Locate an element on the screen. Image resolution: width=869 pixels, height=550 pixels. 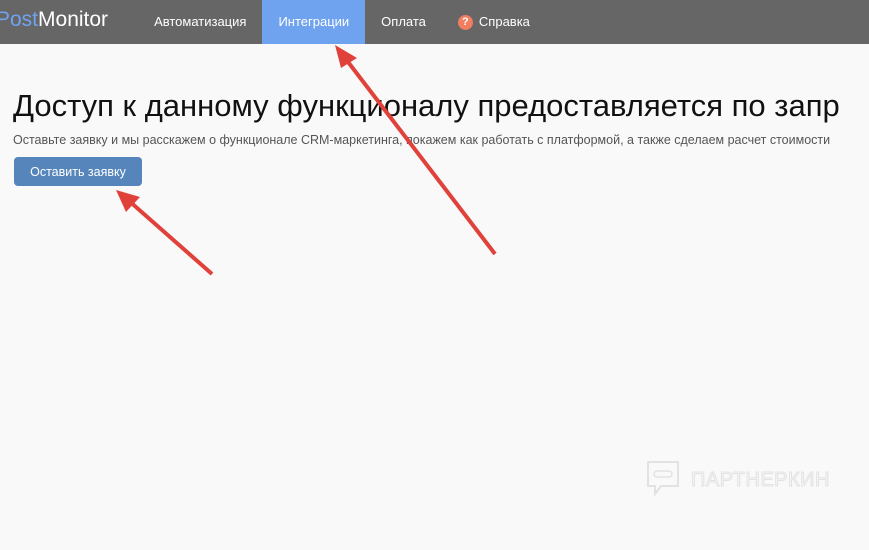
logo: PostMonitor is located at coordinates (54, 22).